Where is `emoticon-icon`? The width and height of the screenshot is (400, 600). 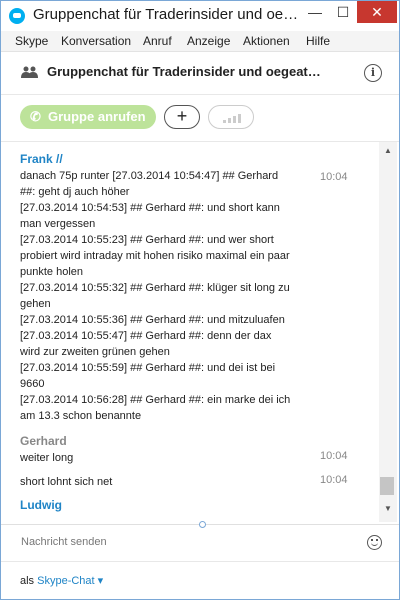 emoticon-icon is located at coordinates (374, 542).